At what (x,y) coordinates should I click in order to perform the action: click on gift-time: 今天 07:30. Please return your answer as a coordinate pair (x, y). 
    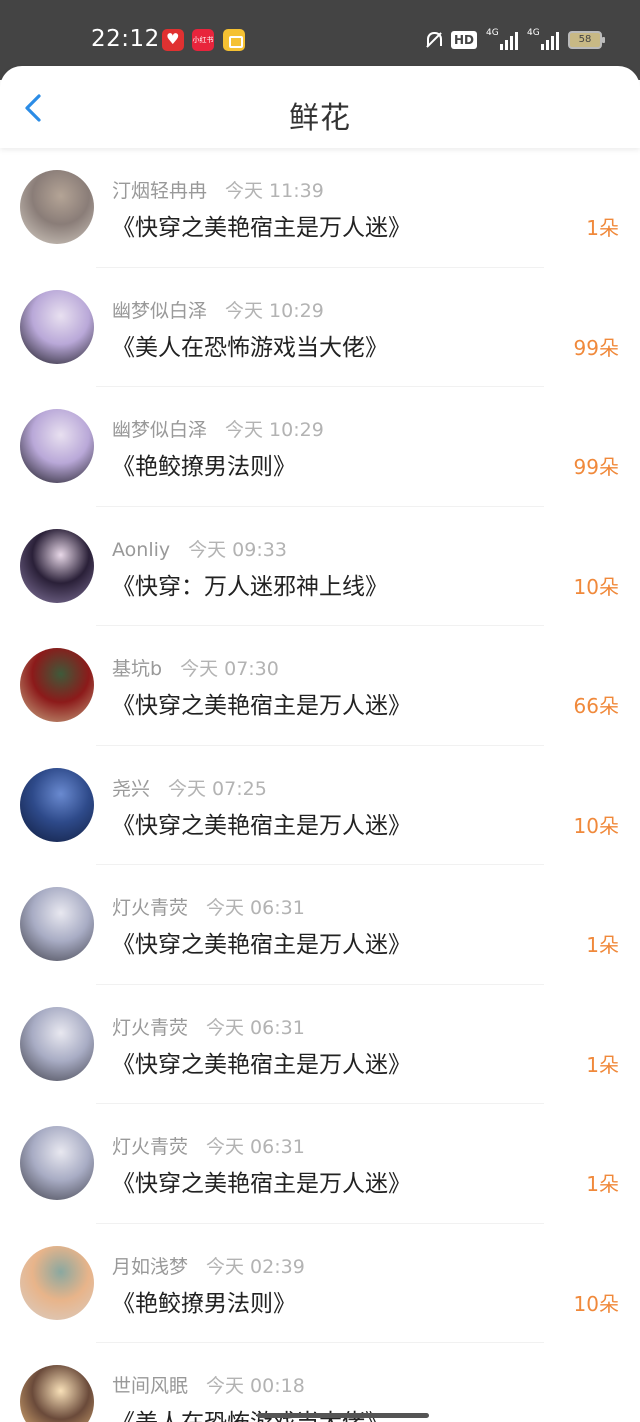
    Looking at the image, I should click on (229, 669).